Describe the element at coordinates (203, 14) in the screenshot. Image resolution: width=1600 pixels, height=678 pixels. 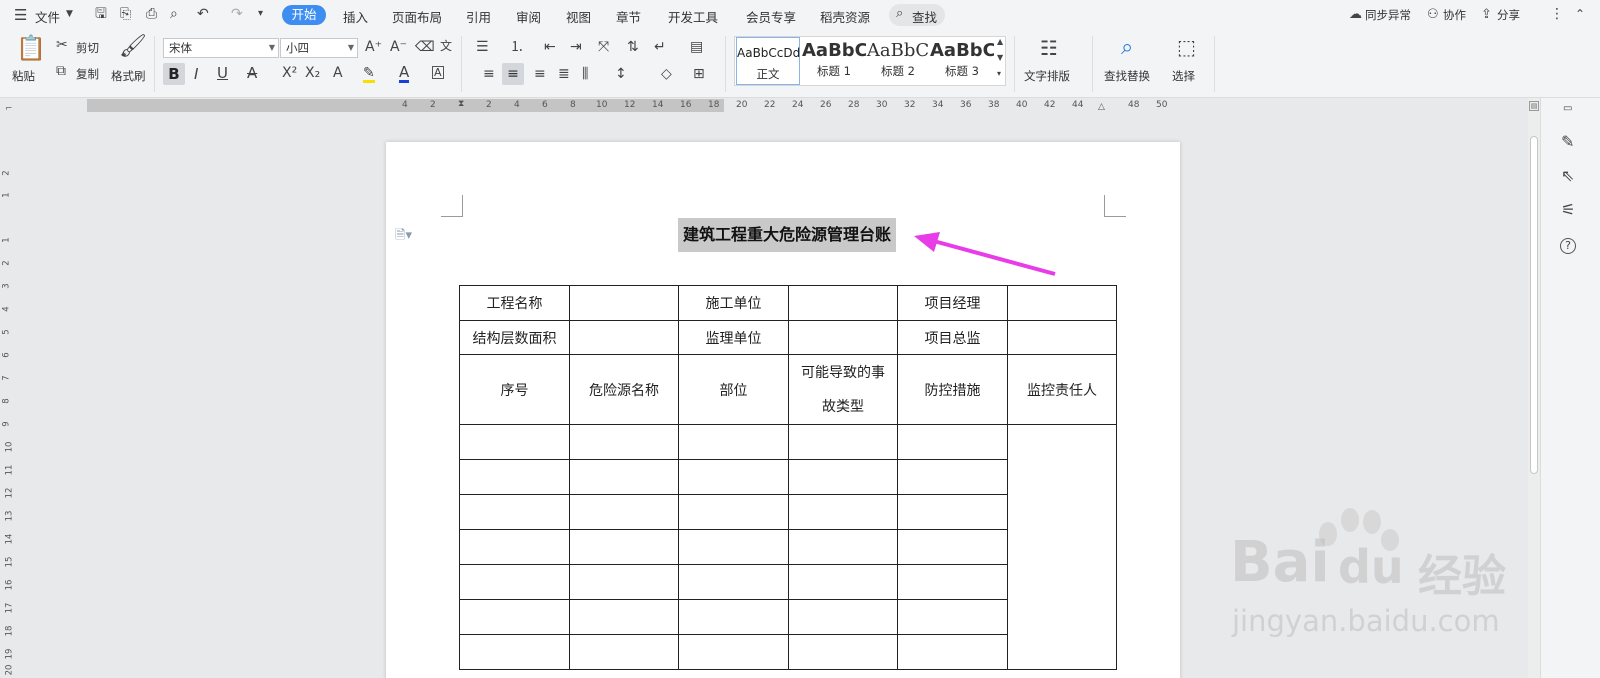
I see `undo-icon: ↶` at that location.